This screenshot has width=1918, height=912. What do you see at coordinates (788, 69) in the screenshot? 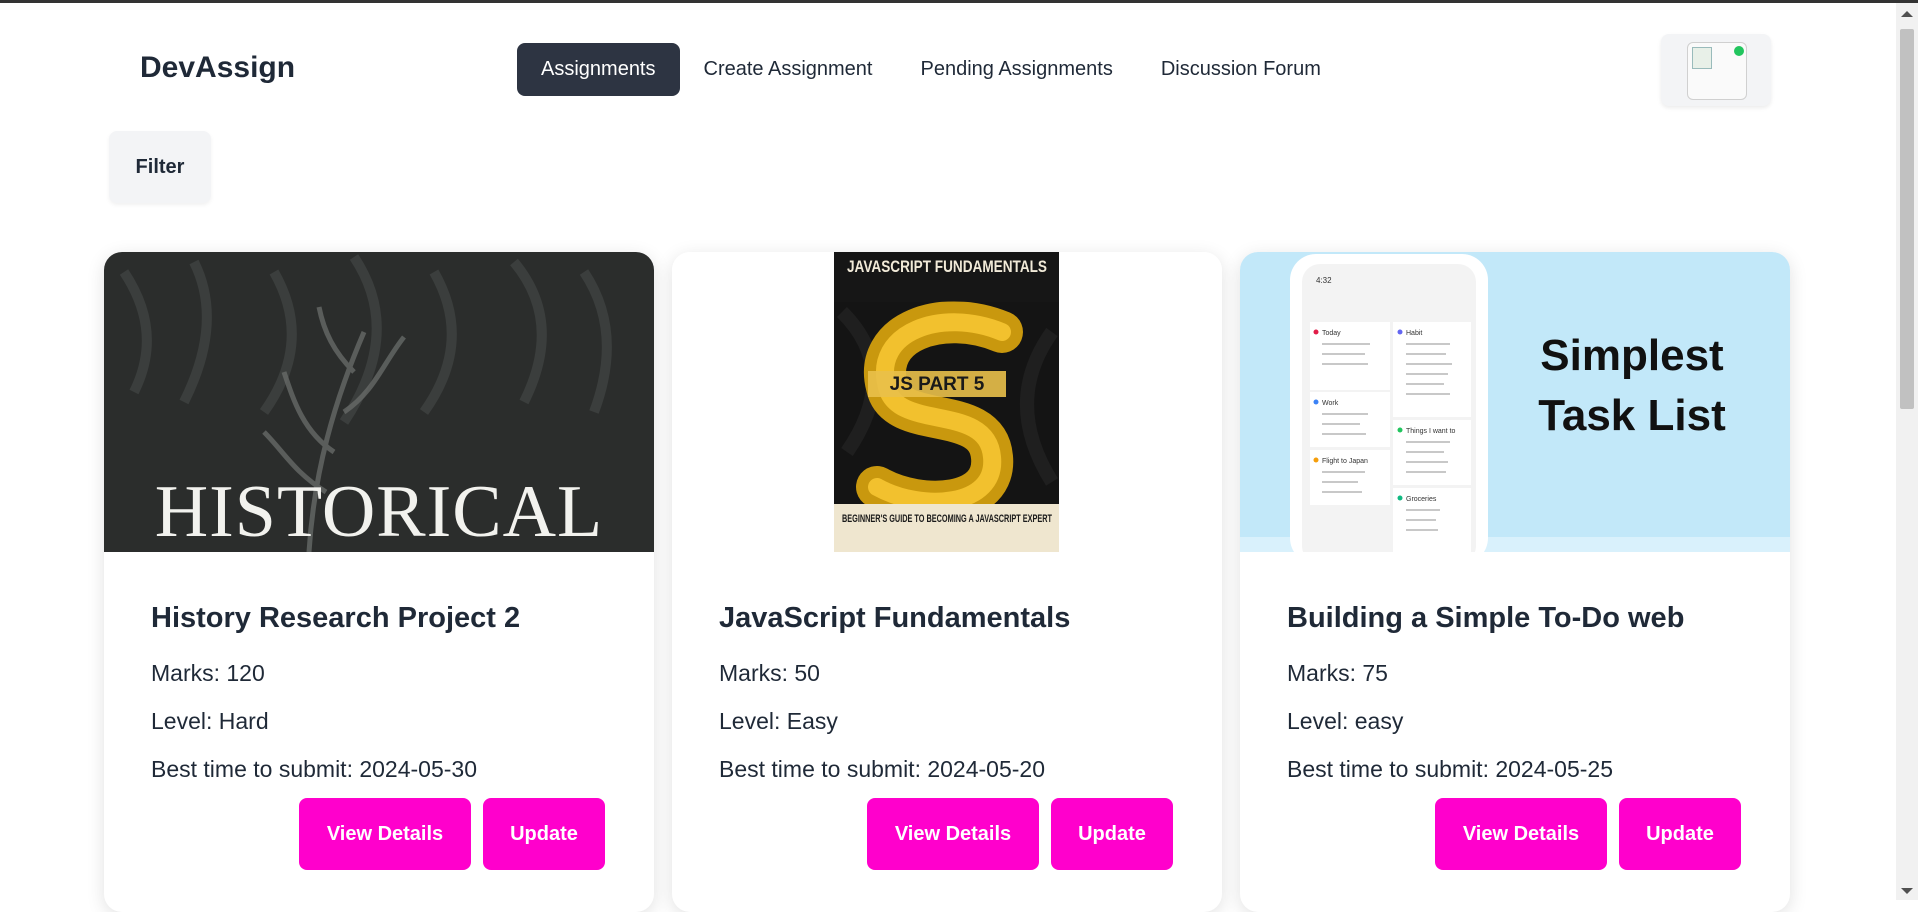
I see `nav-create-assignment: Create Assignment` at bounding box center [788, 69].